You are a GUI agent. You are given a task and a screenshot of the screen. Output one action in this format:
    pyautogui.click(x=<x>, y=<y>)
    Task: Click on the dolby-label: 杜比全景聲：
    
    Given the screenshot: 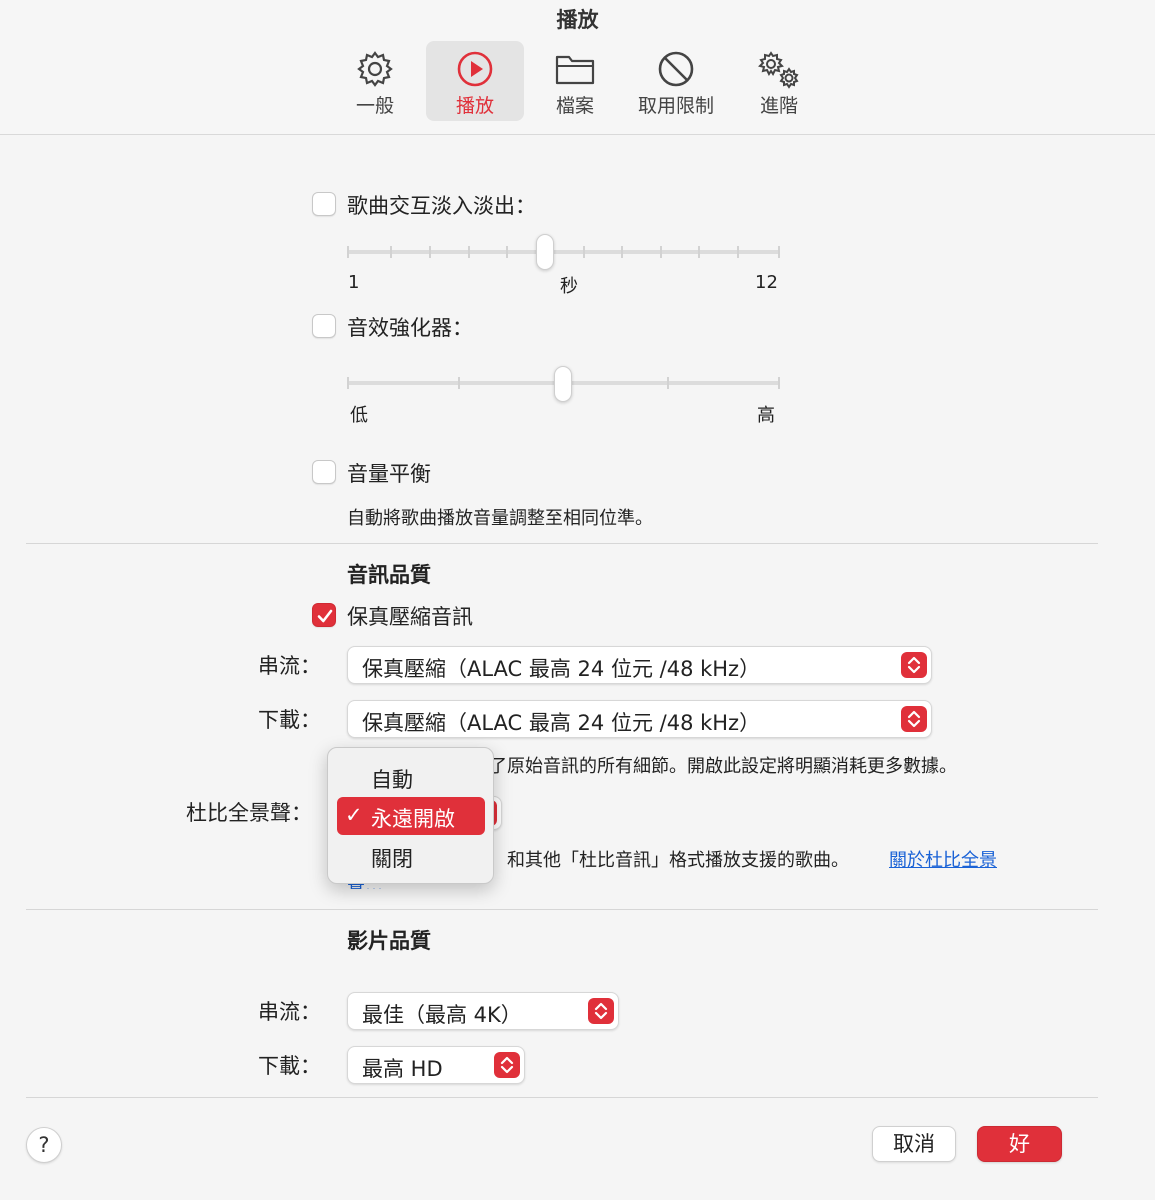 What is the action you would take?
    pyautogui.click(x=249, y=813)
    